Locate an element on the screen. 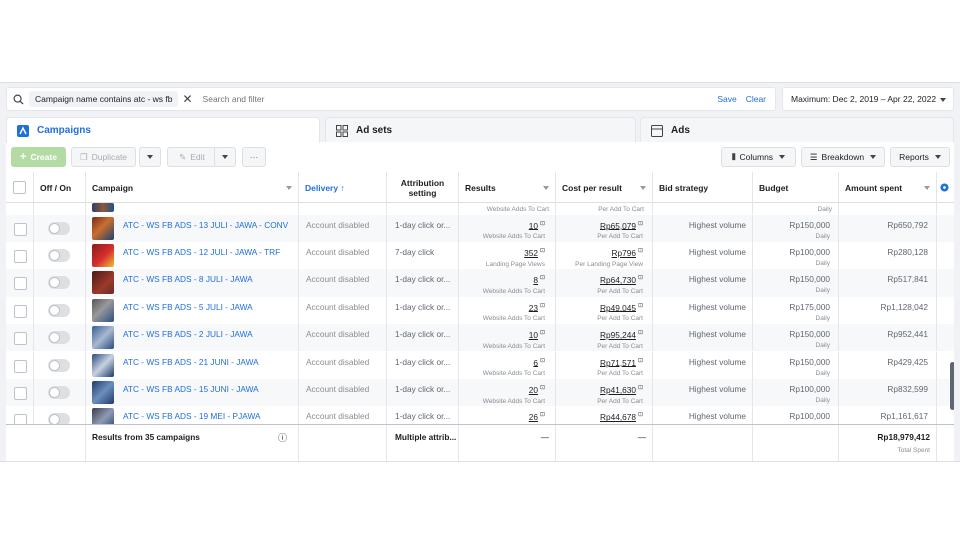  remove-filter-icon: ✕ is located at coordinates (187, 99).